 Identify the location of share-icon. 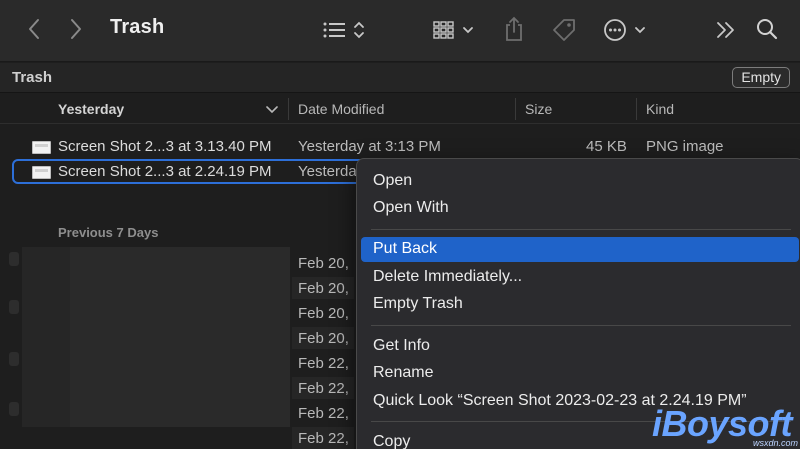
(514, 29).